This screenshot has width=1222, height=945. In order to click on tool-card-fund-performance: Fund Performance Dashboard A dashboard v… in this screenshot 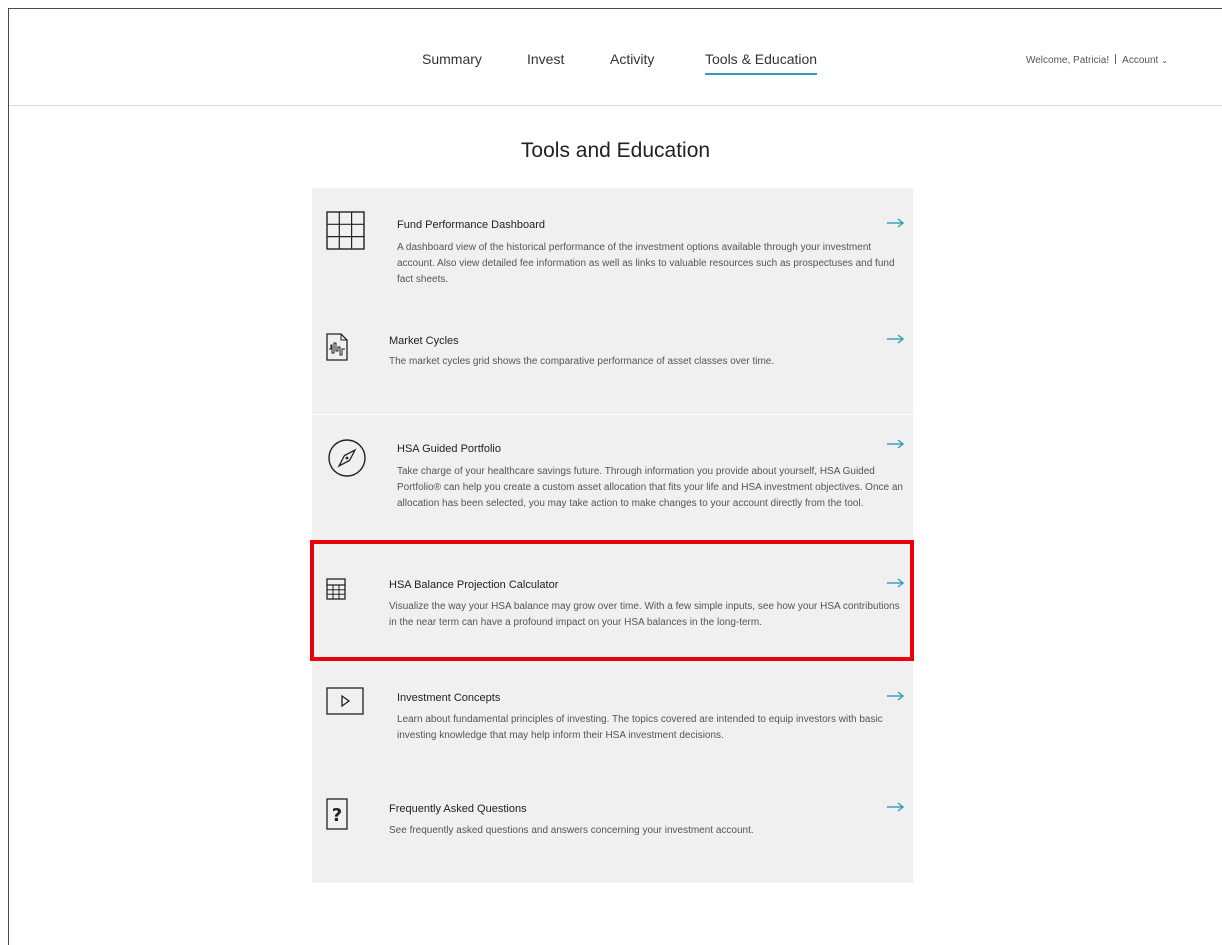, I will do `click(612, 248)`.